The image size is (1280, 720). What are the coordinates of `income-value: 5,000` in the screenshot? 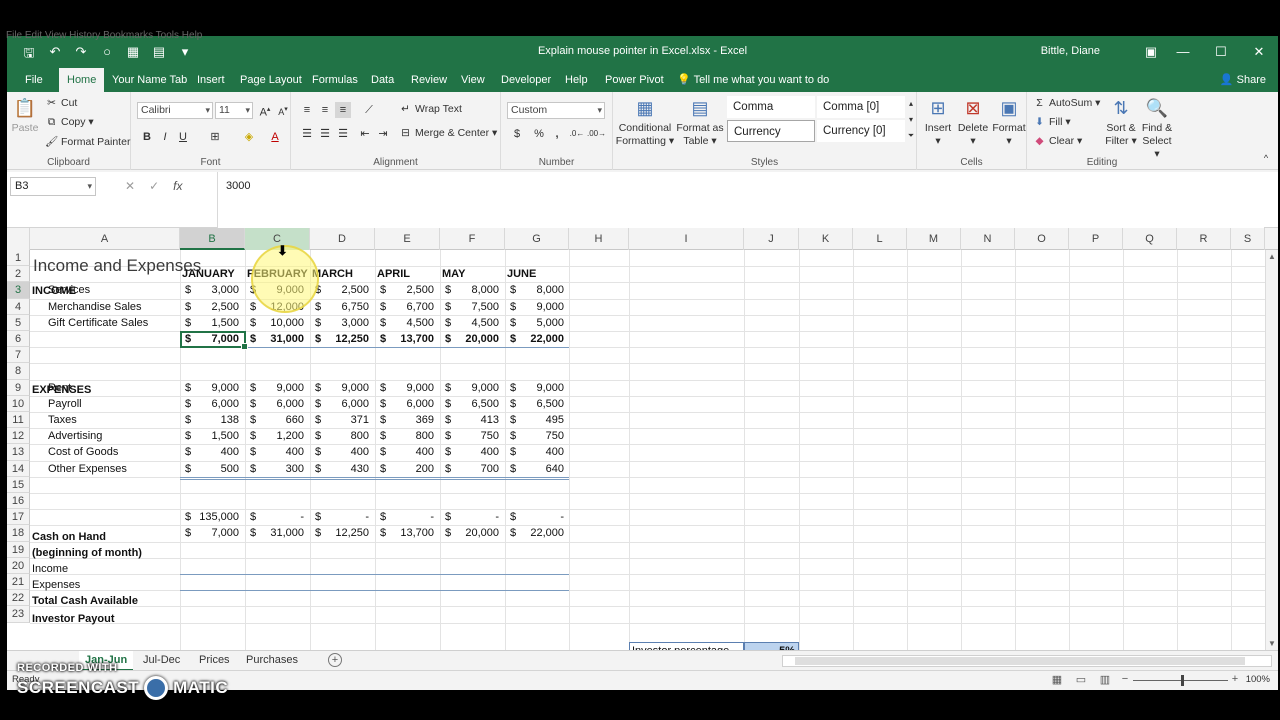 It's located at (534, 323).